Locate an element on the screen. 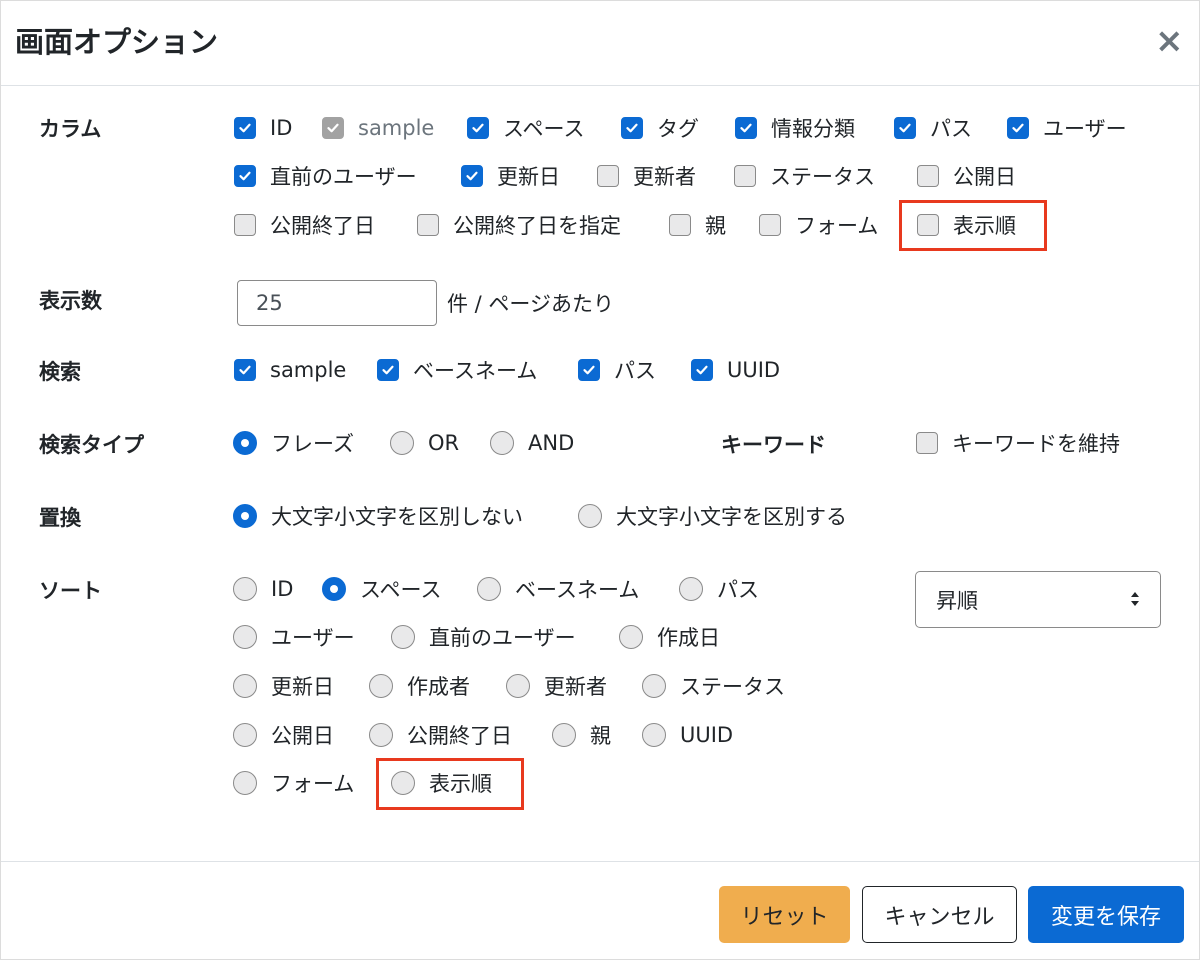  sort-option: スペース is located at coordinates (381, 589).